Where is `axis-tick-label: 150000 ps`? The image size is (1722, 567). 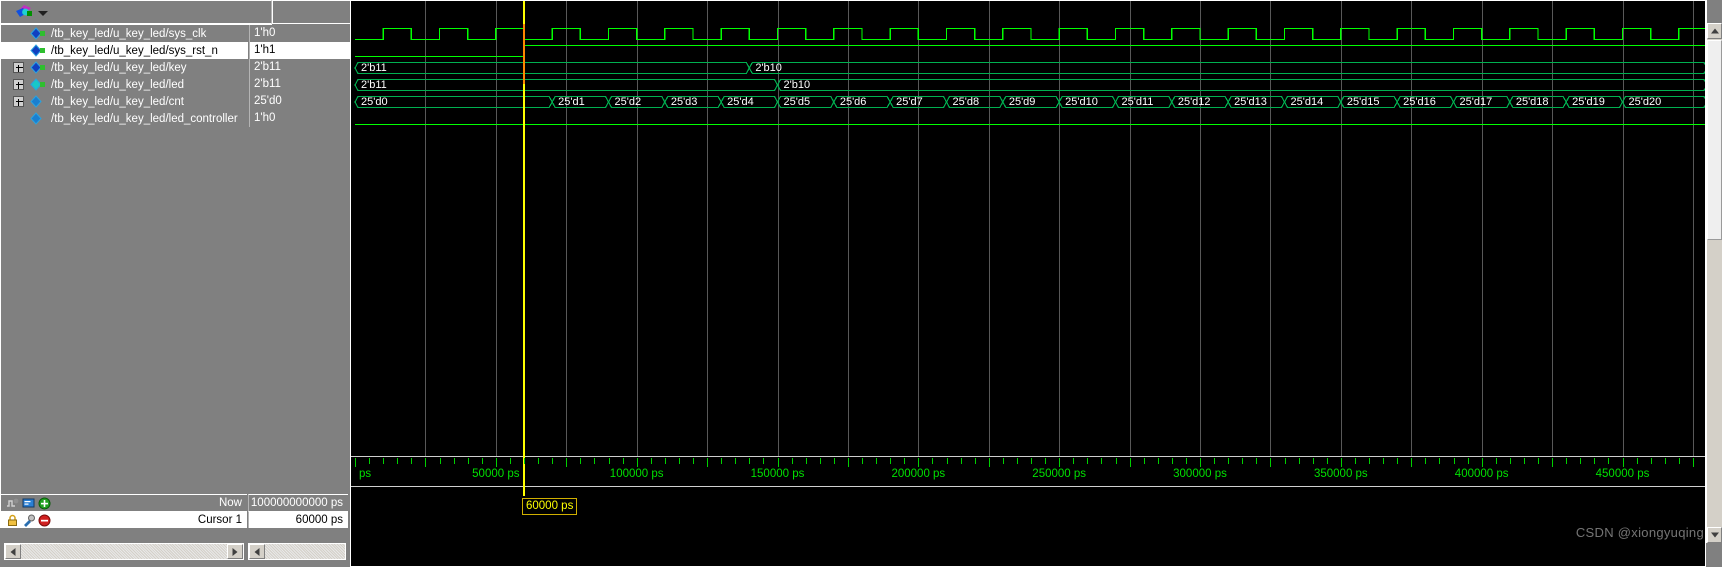 axis-tick-label: 150000 ps is located at coordinates (777, 474).